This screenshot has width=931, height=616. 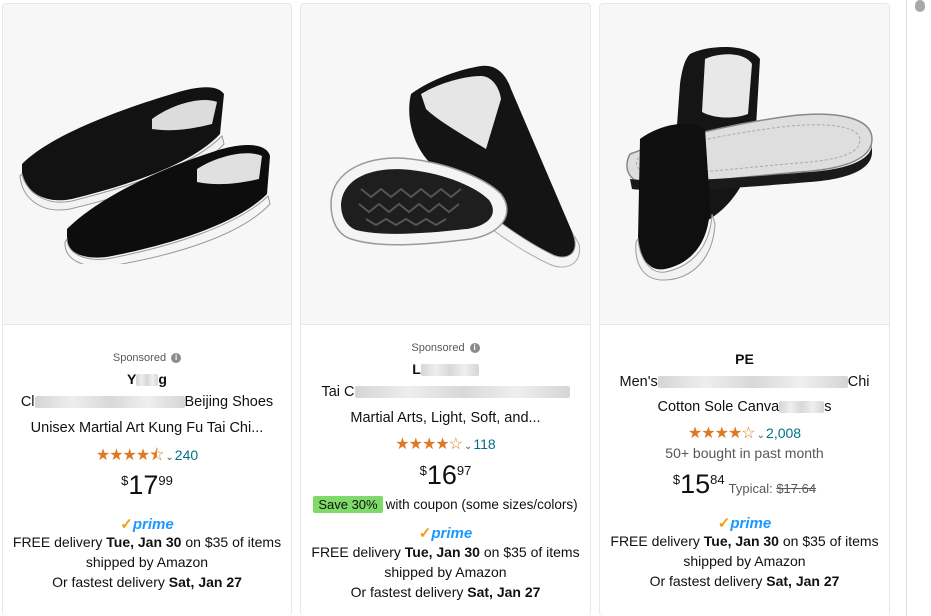 What do you see at coordinates (481, 504) in the screenshot?
I see `coupon-text: with coupon (some sizes/colors)` at bounding box center [481, 504].